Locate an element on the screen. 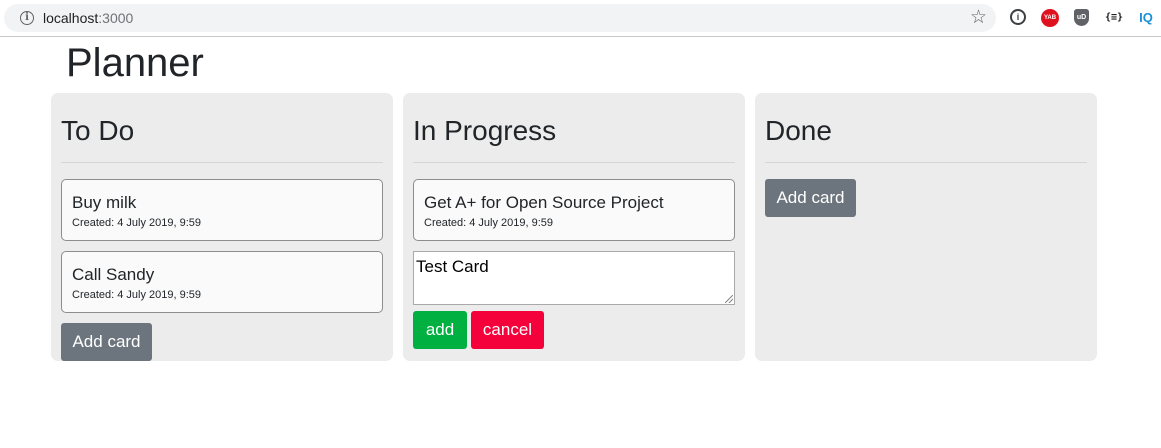 The width and height of the screenshot is (1161, 448). address-url: localhost:3000 is located at coordinates (88, 18).